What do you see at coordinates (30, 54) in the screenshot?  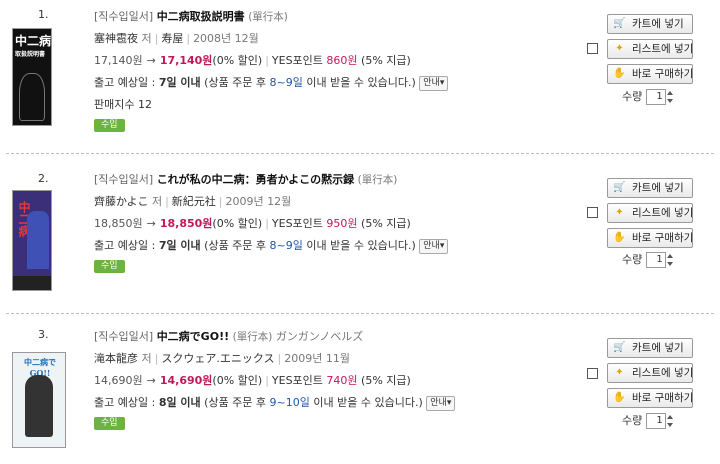 I see `cover-subtitle-text: 取扱説明書` at bounding box center [30, 54].